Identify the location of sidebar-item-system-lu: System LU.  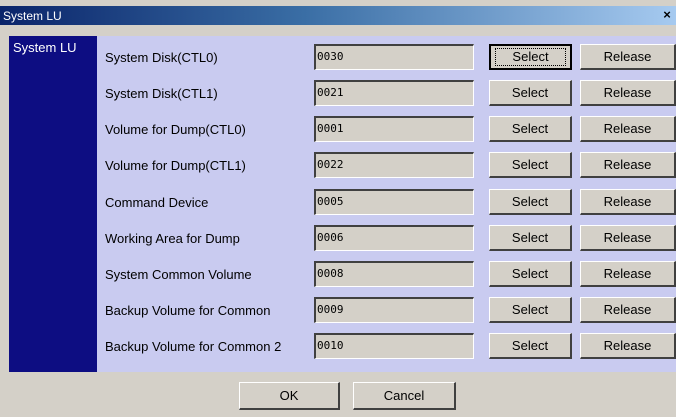
(45, 47).